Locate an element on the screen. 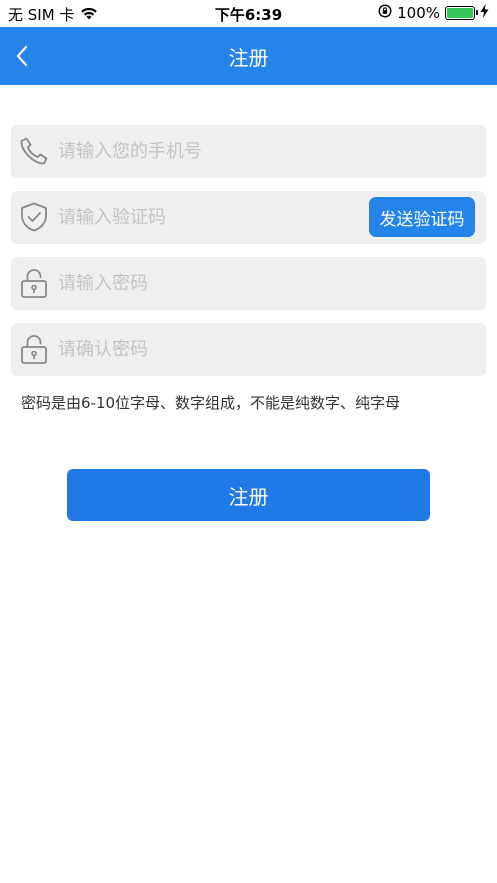 The image size is (497, 883). phone-icon is located at coordinates (34, 151).